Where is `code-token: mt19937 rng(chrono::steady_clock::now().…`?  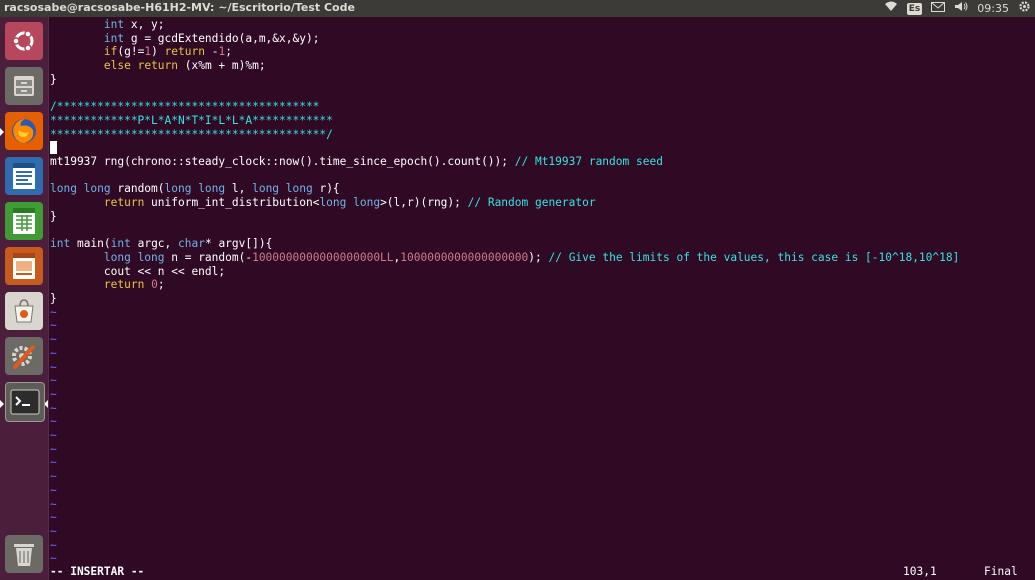 code-token: mt19937 rng(chrono::steady_clock::now().… is located at coordinates (282, 161).